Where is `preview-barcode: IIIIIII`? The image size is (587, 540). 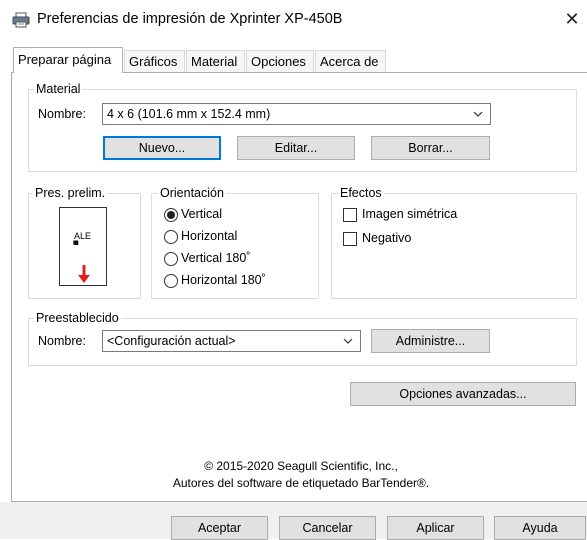
preview-barcode: IIIIIII is located at coordinates (76, 244).